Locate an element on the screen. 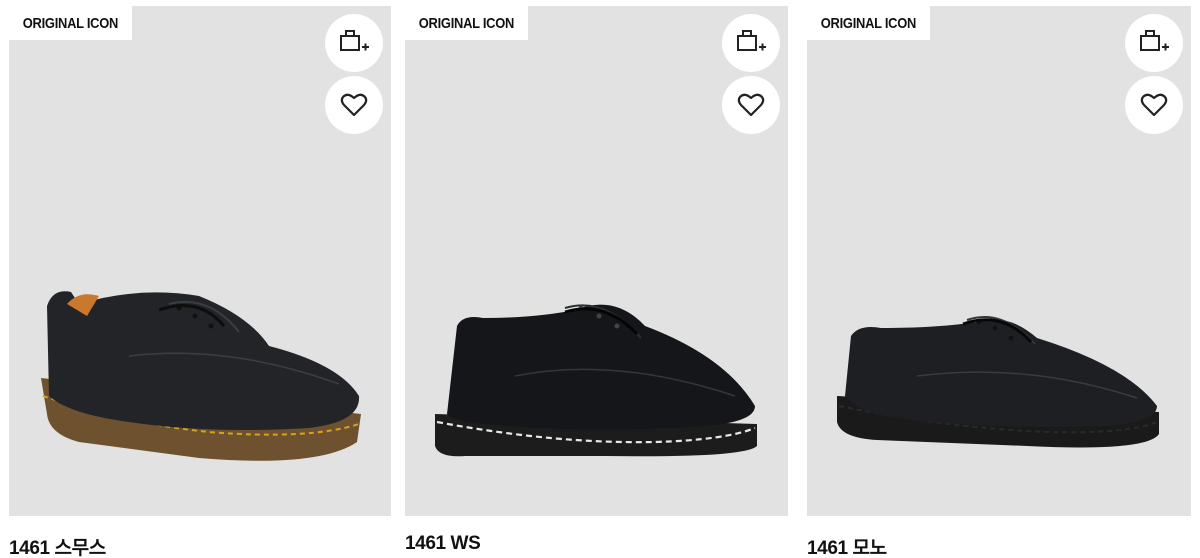 The image size is (1200, 558). product-name: 1461 WS is located at coordinates (443, 544).